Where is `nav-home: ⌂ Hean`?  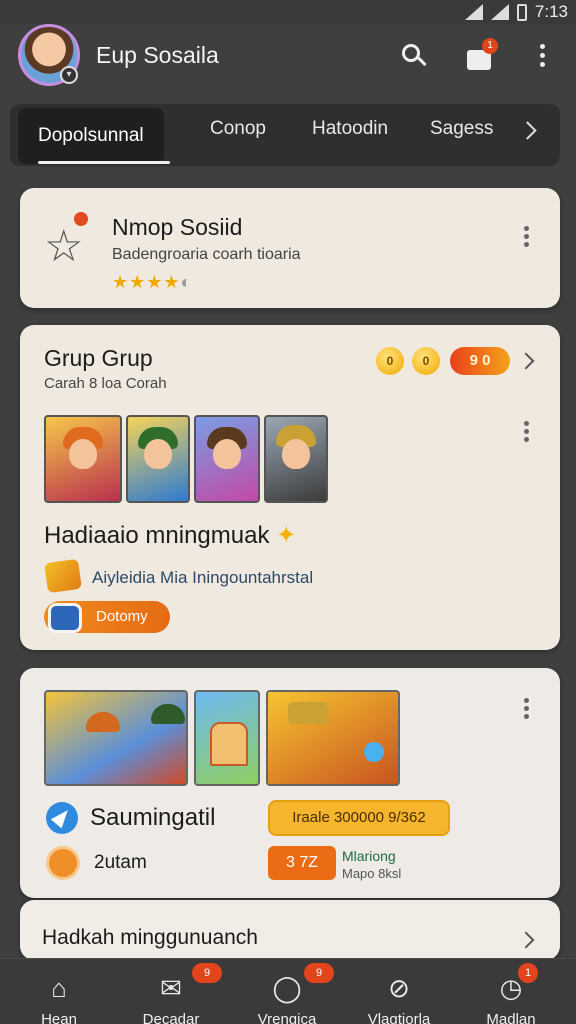 nav-home: ⌂ Hean is located at coordinates (59, 991).